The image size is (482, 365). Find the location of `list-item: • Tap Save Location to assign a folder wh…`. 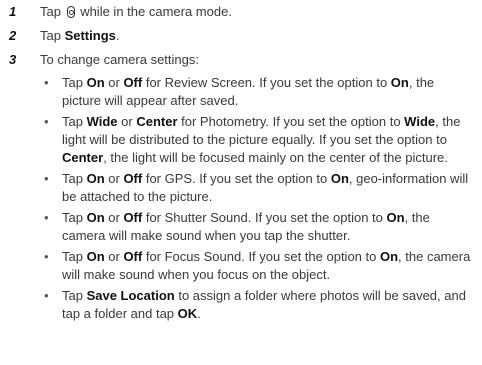

list-item: • Tap Save Location to assign a folder wh… is located at coordinates (257, 305).